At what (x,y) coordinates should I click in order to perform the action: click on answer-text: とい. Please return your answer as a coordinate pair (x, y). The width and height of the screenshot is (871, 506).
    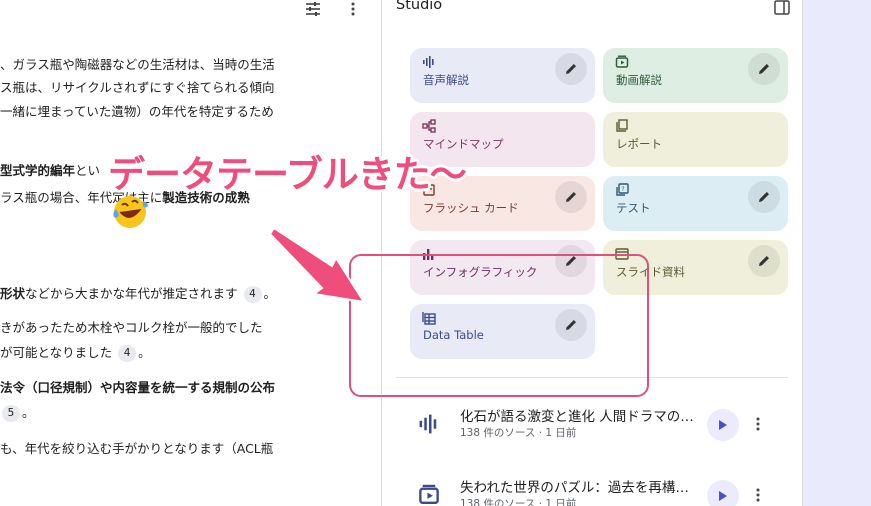
    Looking at the image, I should click on (88, 170).